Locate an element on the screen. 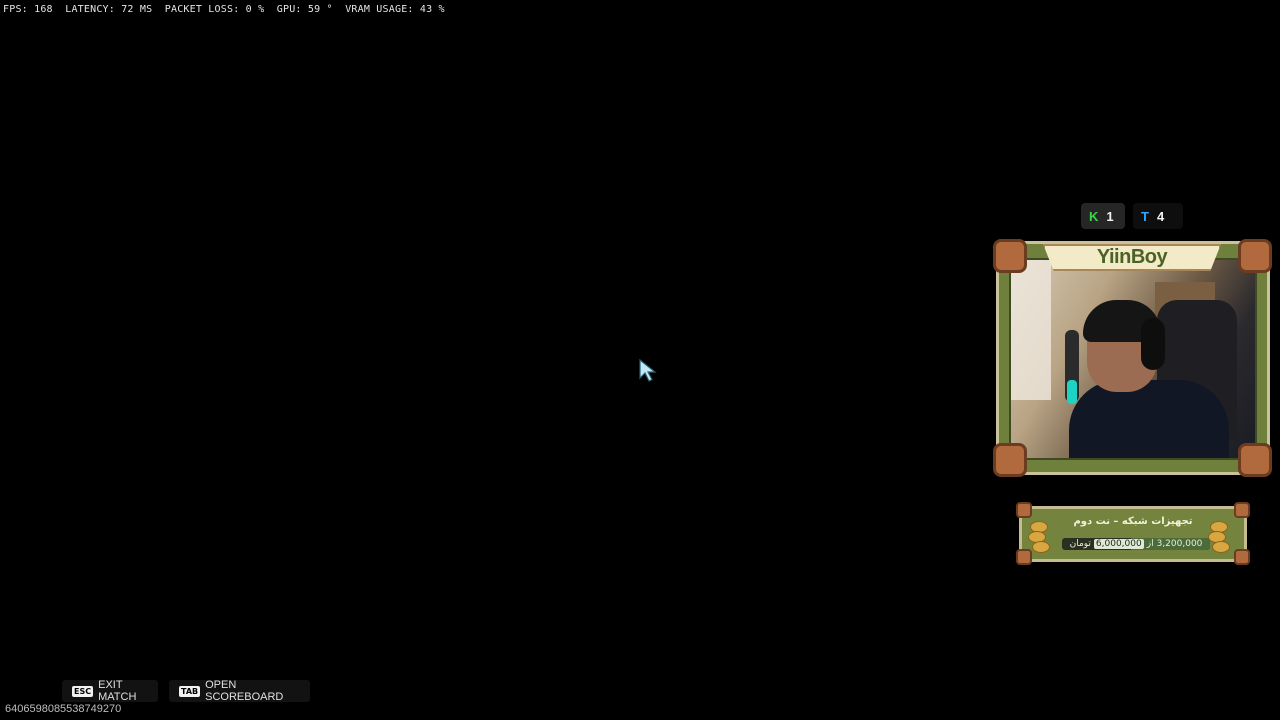  streamer-name: YiinBoy is located at coordinates (1132, 257).